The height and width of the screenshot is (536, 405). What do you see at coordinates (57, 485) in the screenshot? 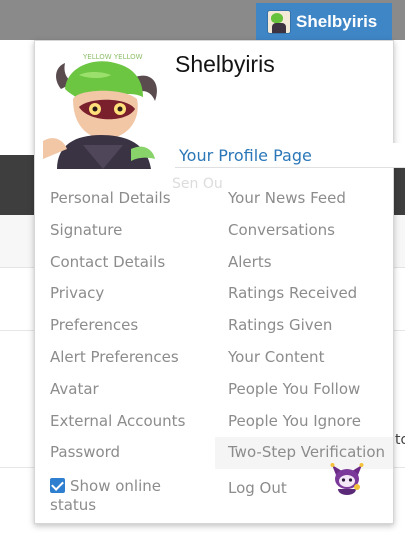
I see `show-online-status-checkbox` at bounding box center [57, 485].